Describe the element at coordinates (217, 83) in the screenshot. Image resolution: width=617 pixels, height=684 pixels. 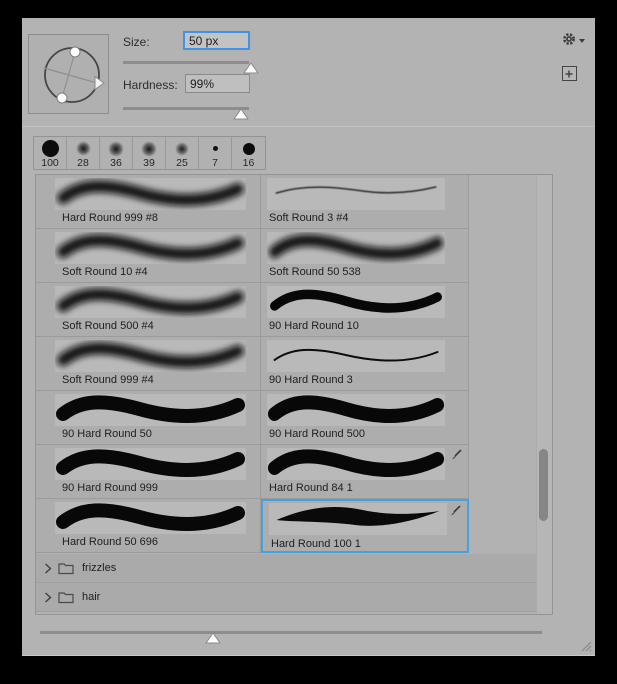
I see `hardness-input` at that location.